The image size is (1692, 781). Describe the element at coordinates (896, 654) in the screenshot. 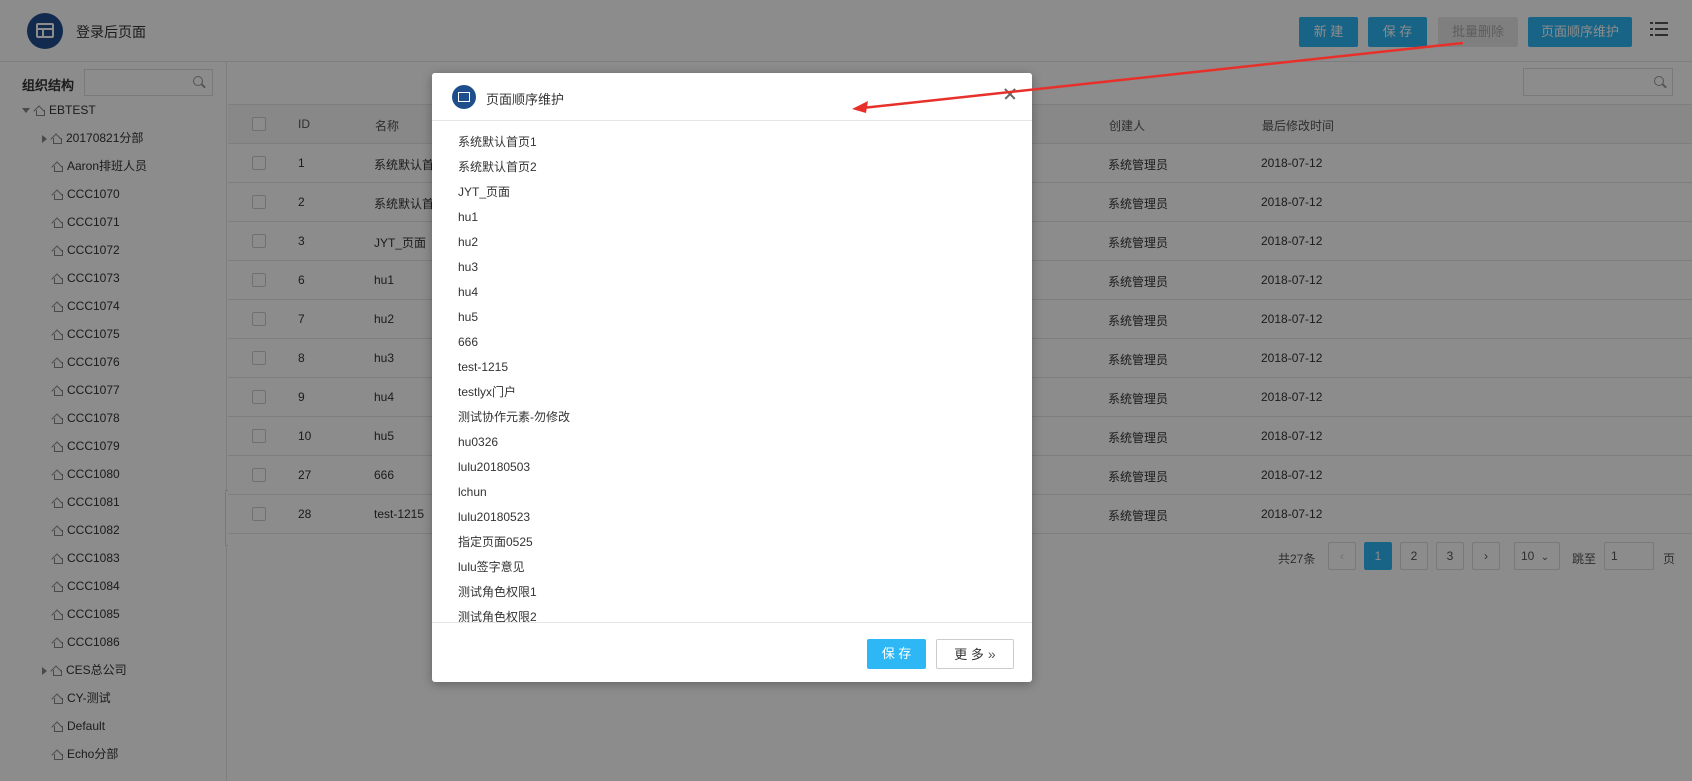

I see `dialog-save-button: 保 存` at that location.